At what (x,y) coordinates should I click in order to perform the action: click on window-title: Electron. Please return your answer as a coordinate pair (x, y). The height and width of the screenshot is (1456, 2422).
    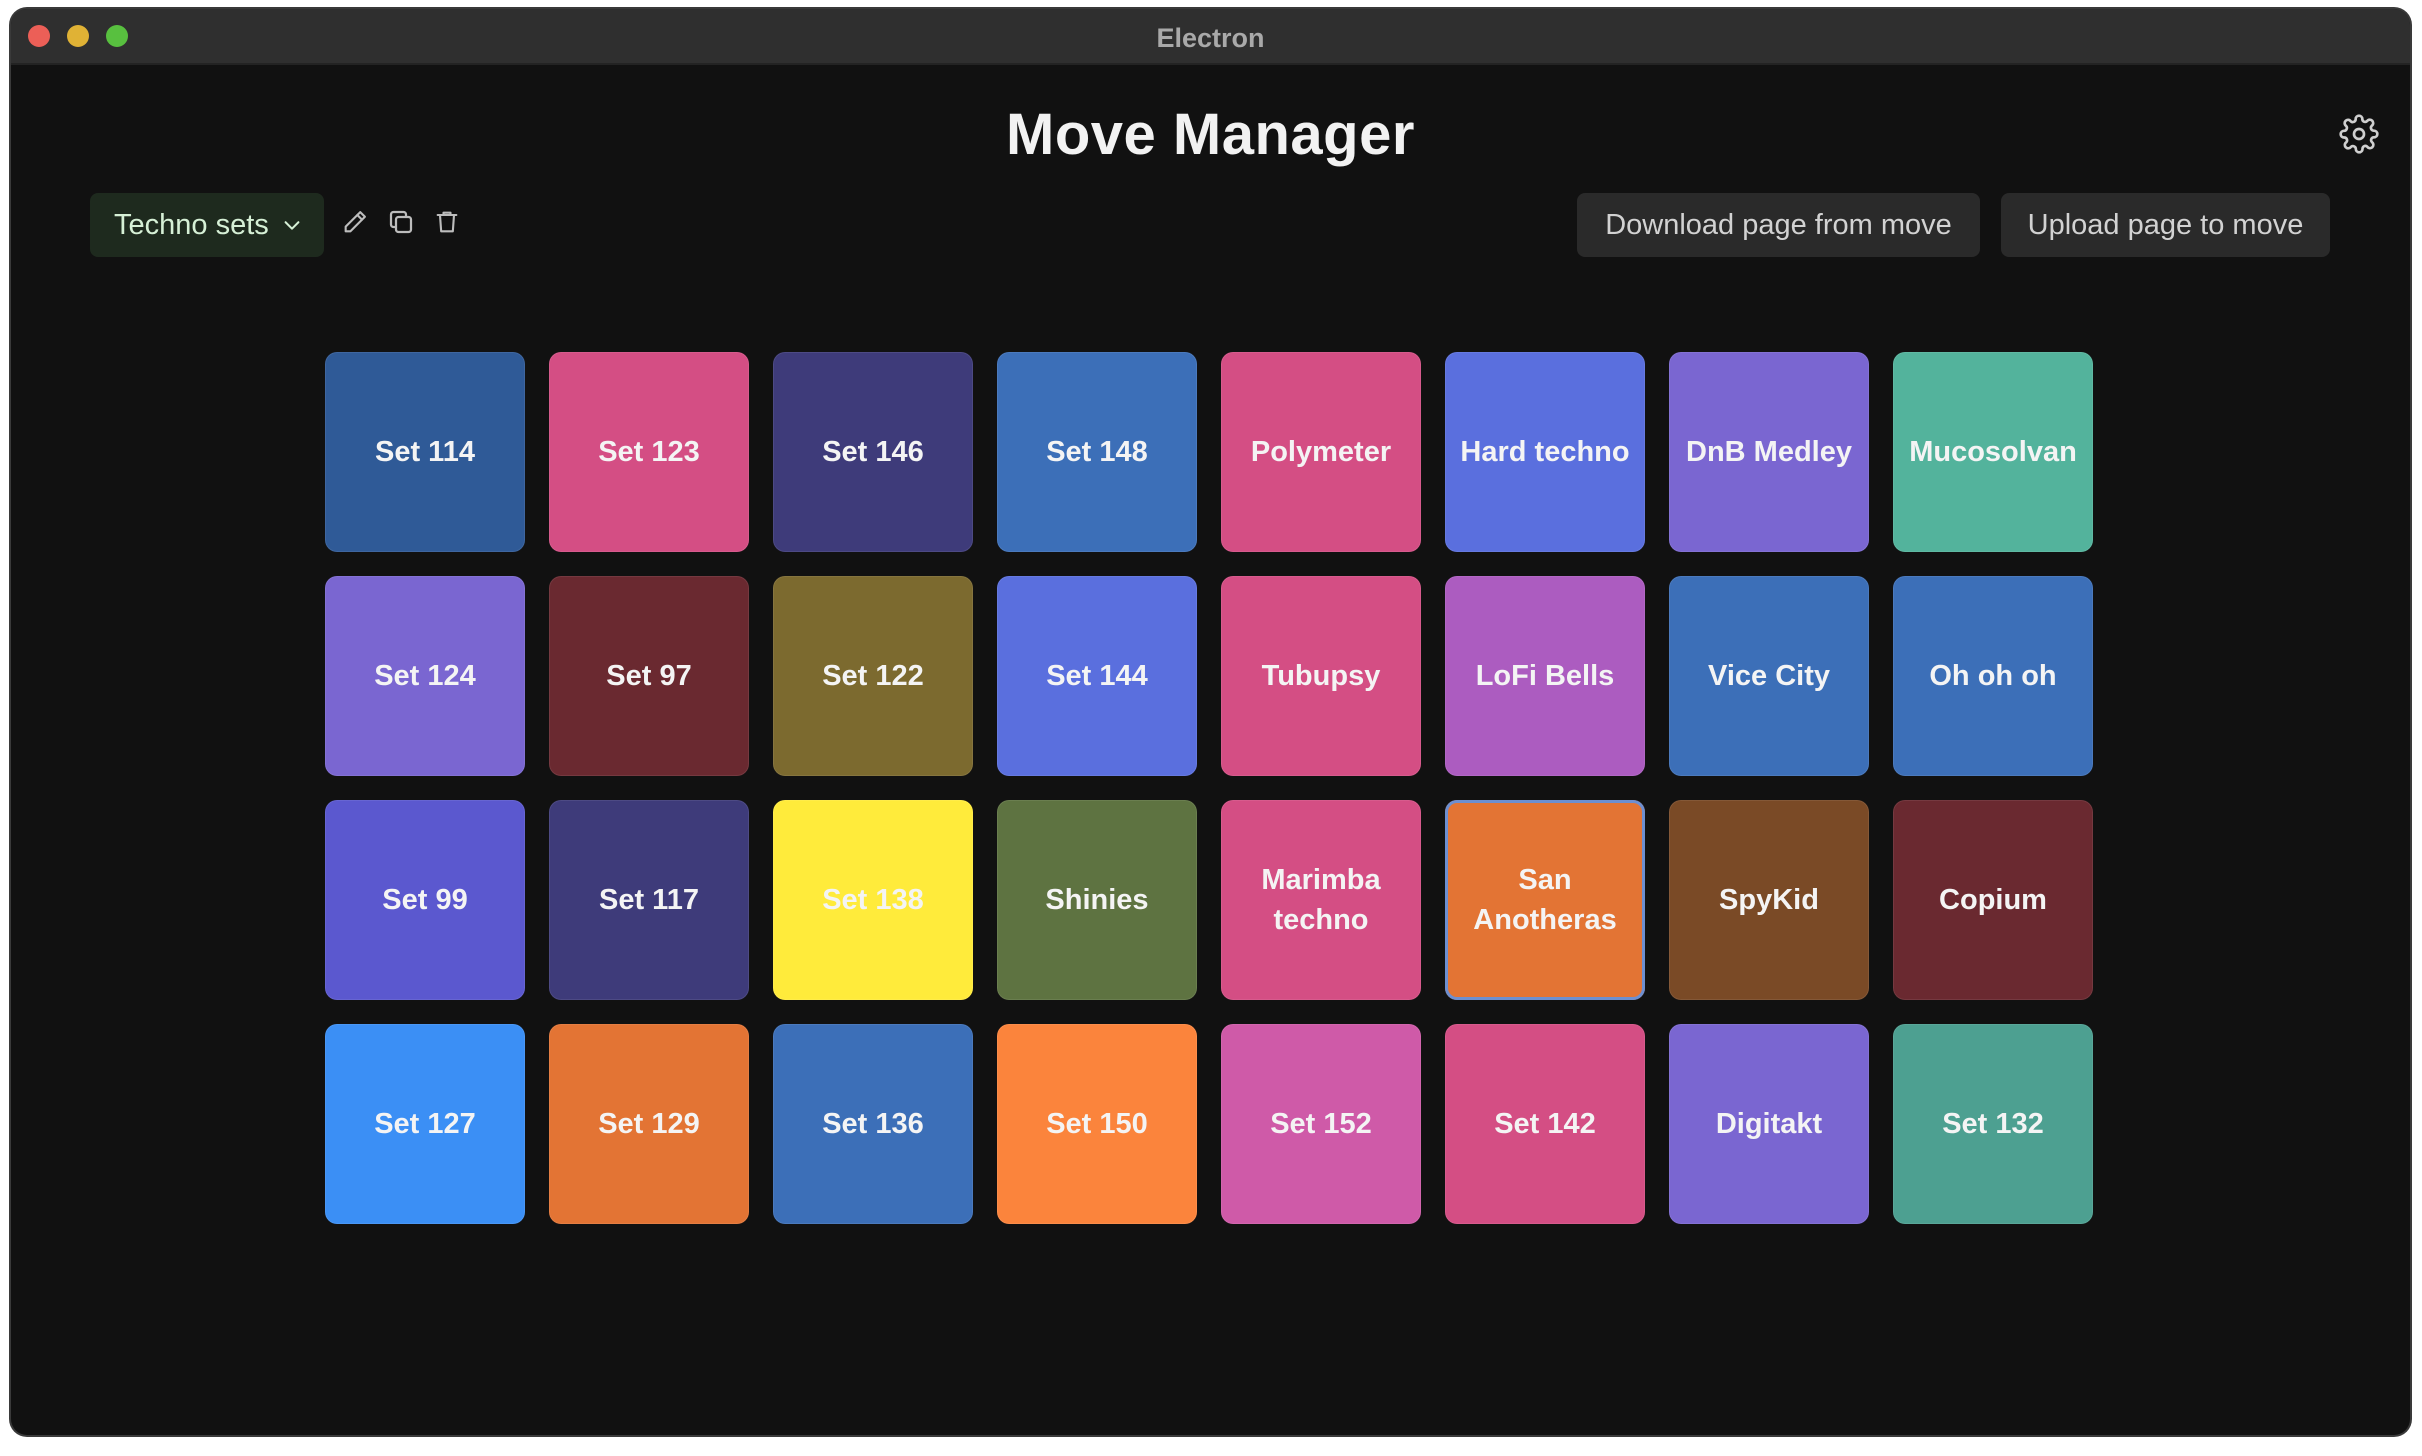
    Looking at the image, I should click on (1210, 38).